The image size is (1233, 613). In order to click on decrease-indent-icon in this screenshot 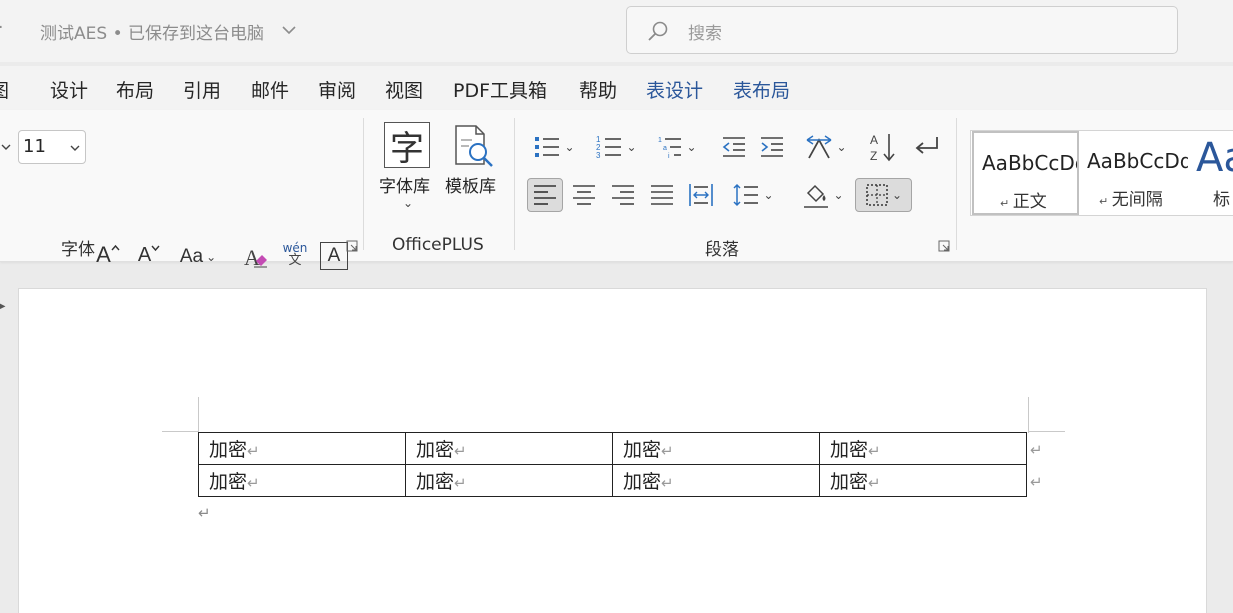, I will do `click(733, 147)`.